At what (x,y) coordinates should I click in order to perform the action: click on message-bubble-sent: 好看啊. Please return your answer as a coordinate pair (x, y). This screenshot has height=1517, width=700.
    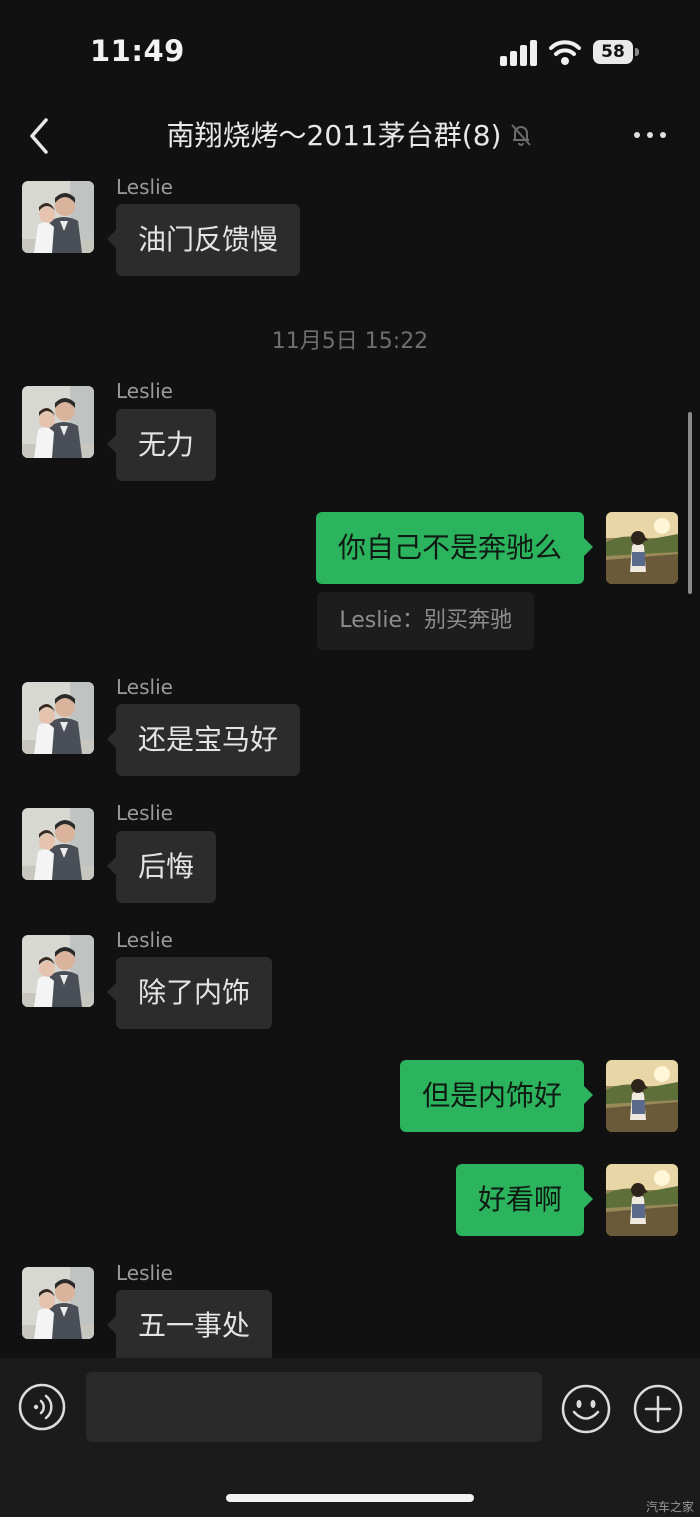
    Looking at the image, I should click on (524, 1200).